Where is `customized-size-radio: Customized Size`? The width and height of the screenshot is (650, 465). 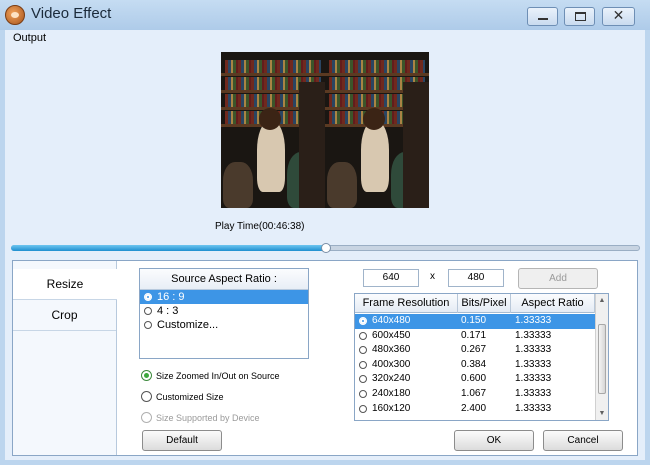
customized-size-radio: Customized Size is located at coordinates (182, 397).